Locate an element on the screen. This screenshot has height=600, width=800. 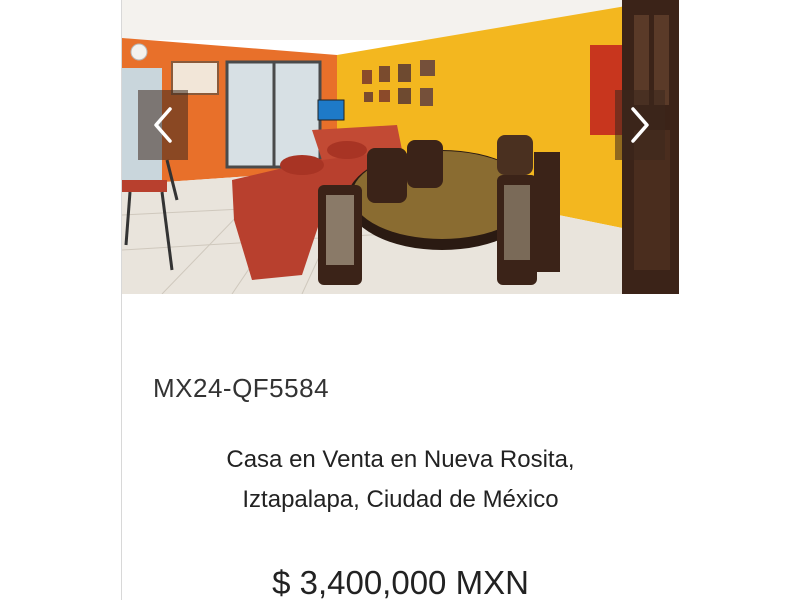
listing-title-line-1: Casa en Venta en Nueva Rosita, is located at coordinates (400, 459).